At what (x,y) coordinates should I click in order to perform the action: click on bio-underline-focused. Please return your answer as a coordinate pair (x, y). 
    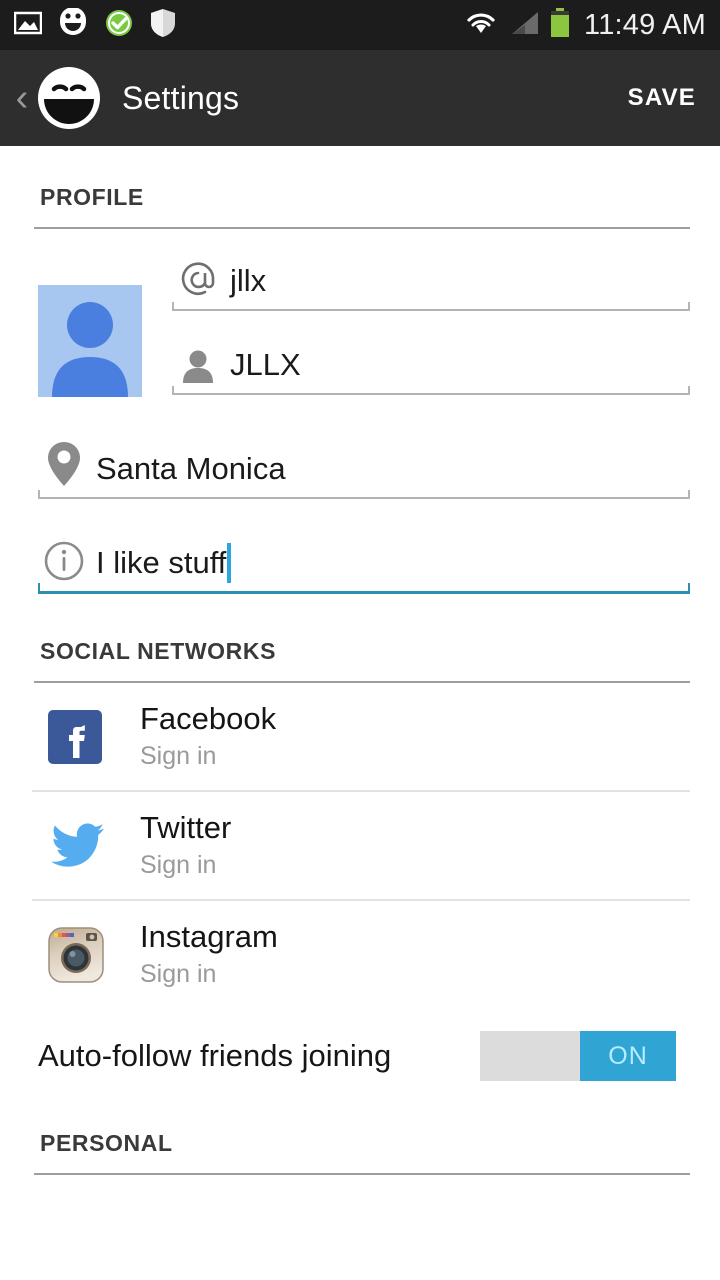
    Looking at the image, I should click on (364, 588).